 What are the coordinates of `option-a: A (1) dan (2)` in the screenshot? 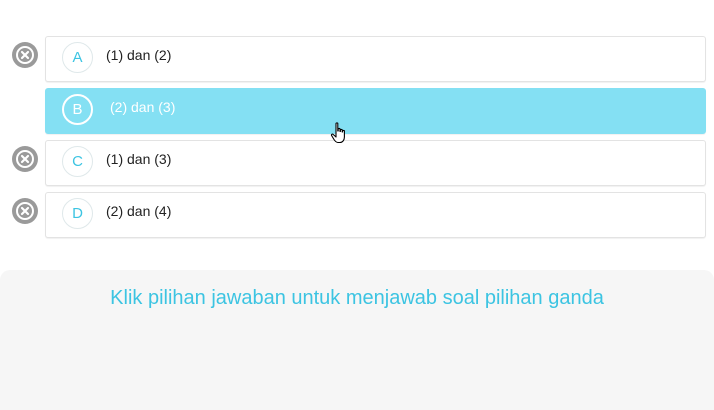 It's located at (375, 59).